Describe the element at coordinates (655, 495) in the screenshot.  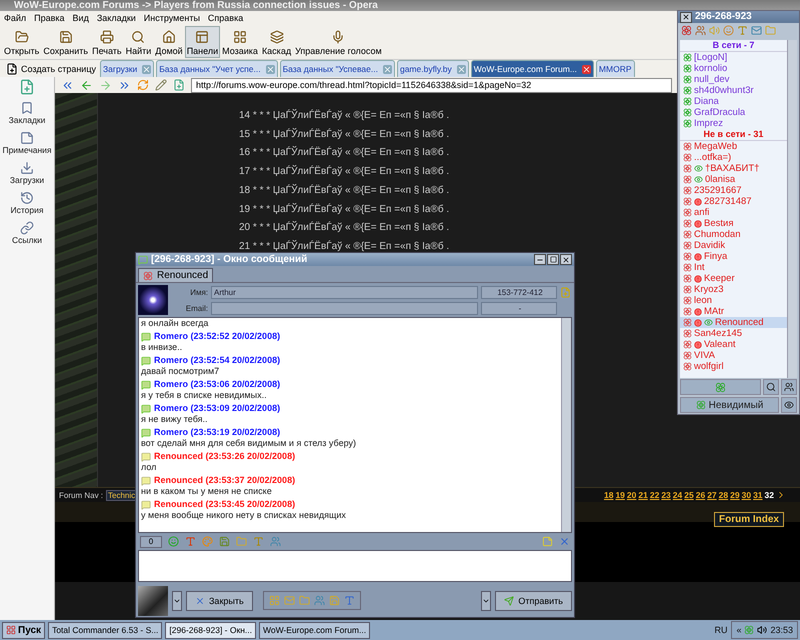
I see `page-link: 22` at that location.